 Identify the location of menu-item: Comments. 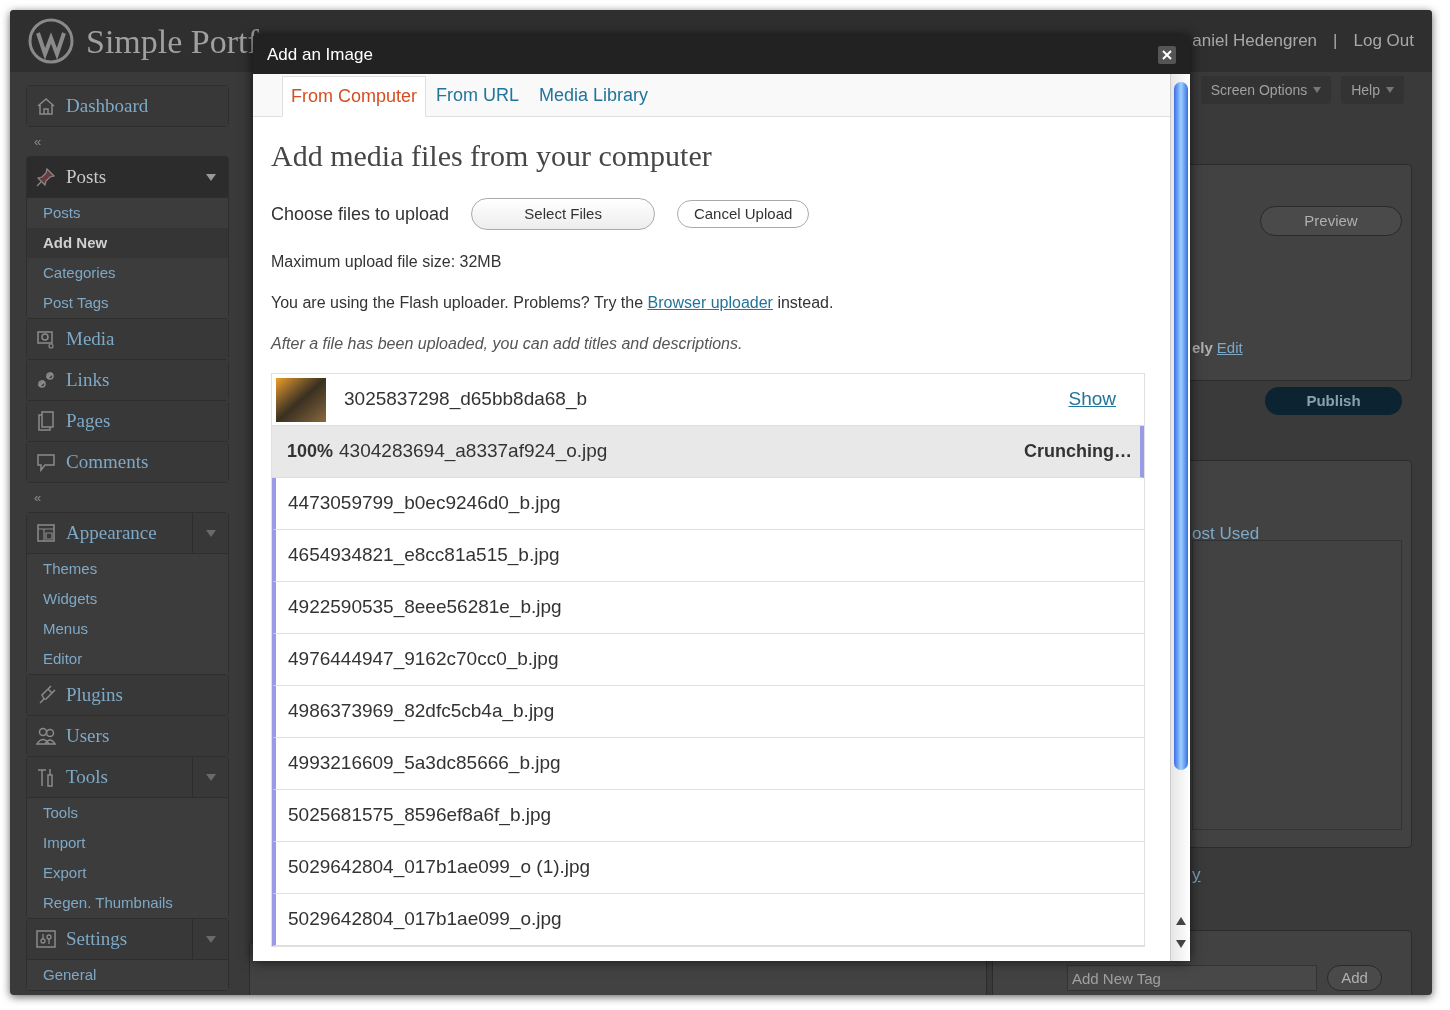
(127, 462).